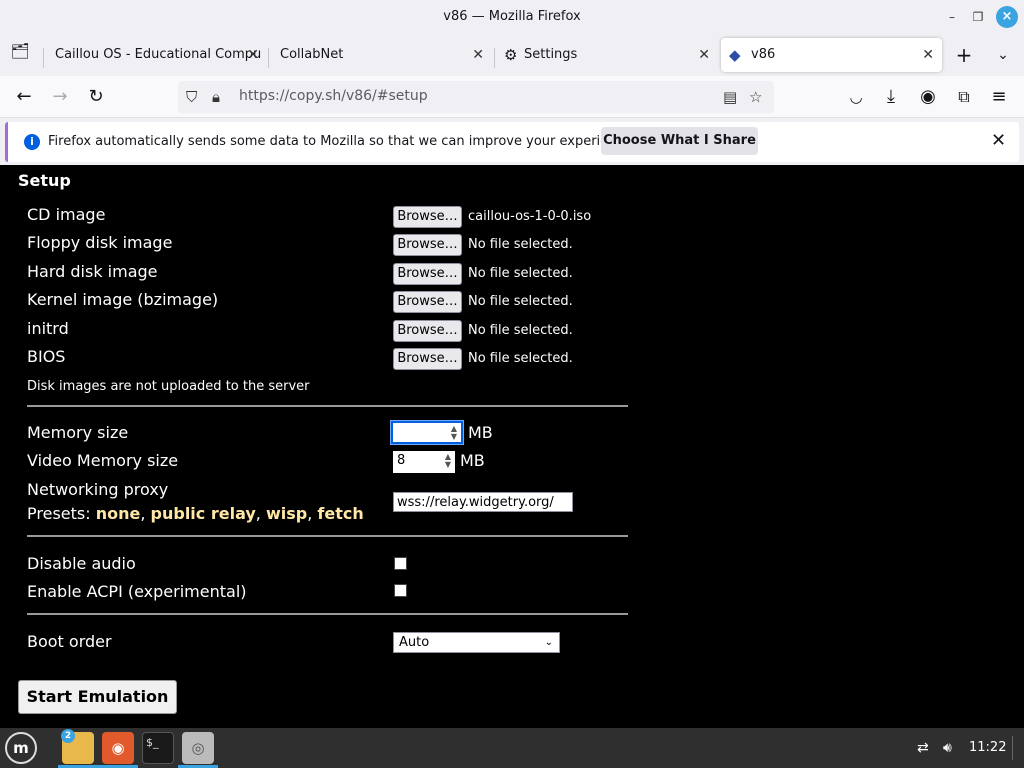  I want to click on url-text: https://copy.sh/v86/#setup, so click(333, 96).